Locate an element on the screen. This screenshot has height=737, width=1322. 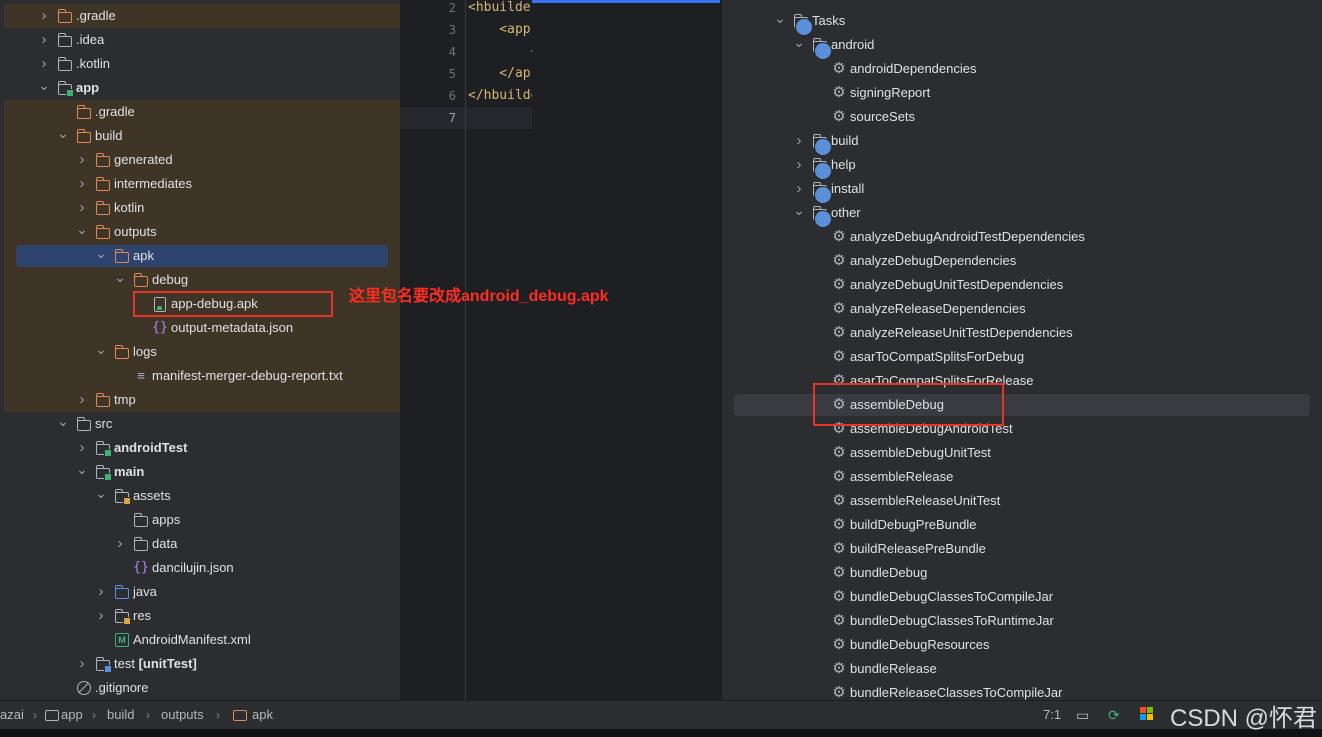
tree-item: › test [unitTest] is located at coordinates (200, 664).